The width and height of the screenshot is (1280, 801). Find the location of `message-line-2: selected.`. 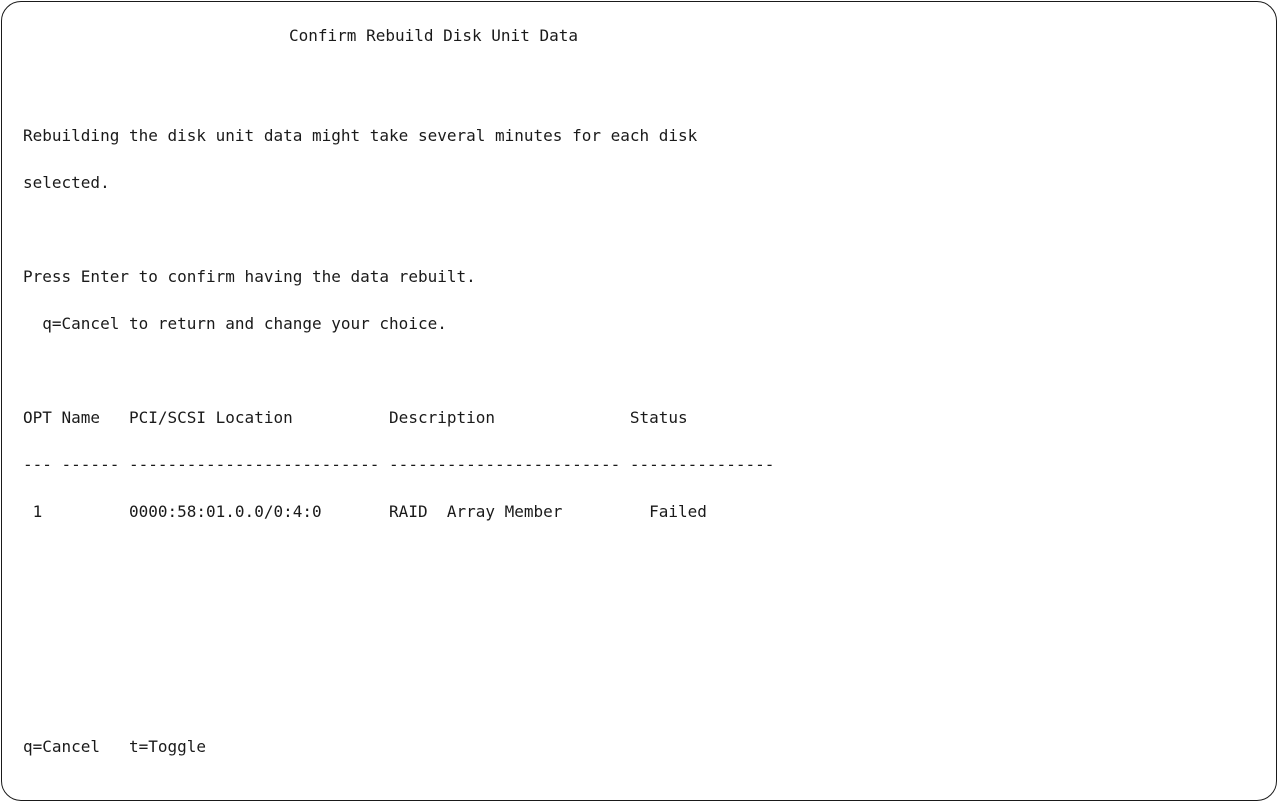

message-line-2: selected. is located at coordinates (66, 182).